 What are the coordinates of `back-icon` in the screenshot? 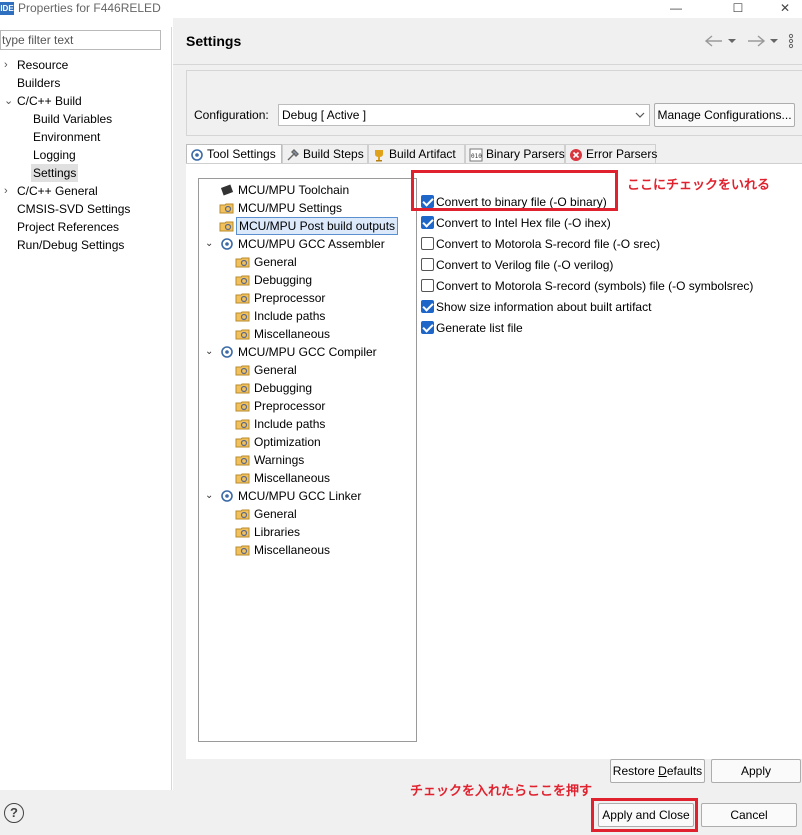 It's located at (713, 41).